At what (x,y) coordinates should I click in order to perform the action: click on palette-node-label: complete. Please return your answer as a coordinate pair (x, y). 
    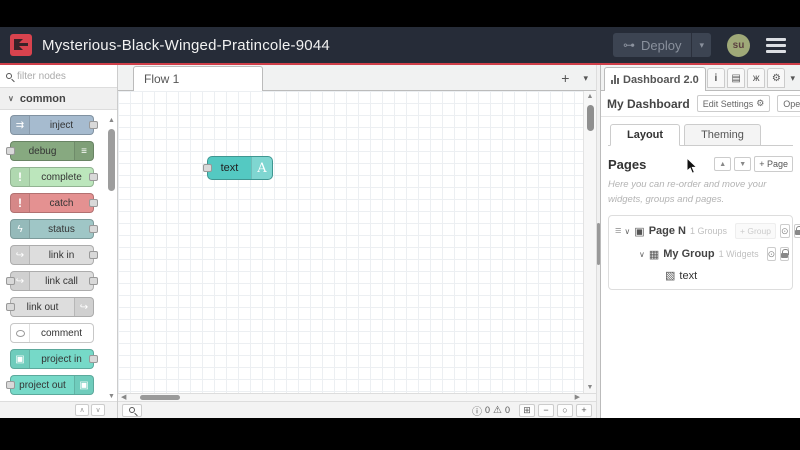
    Looking at the image, I should click on (61, 177).